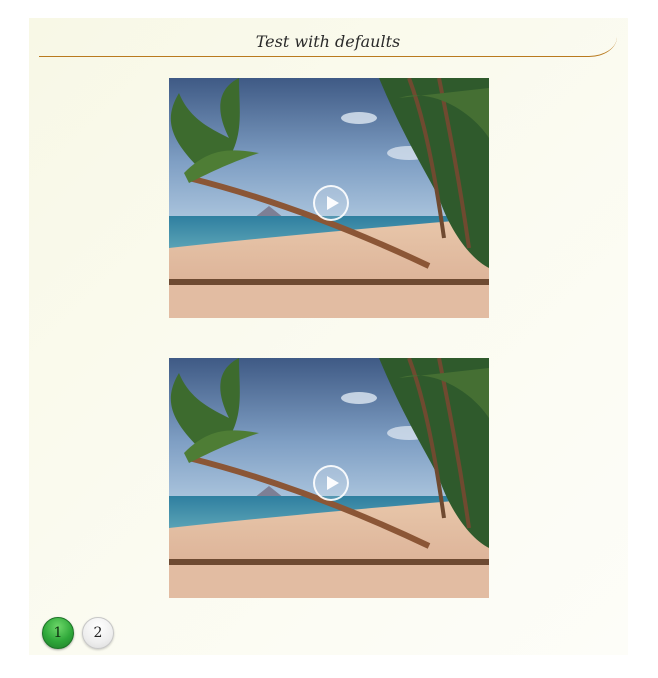 This screenshot has height=678, width=658. Describe the element at coordinates (98, 633) in the screenshot. I see `page-button-2: 2` at that location.